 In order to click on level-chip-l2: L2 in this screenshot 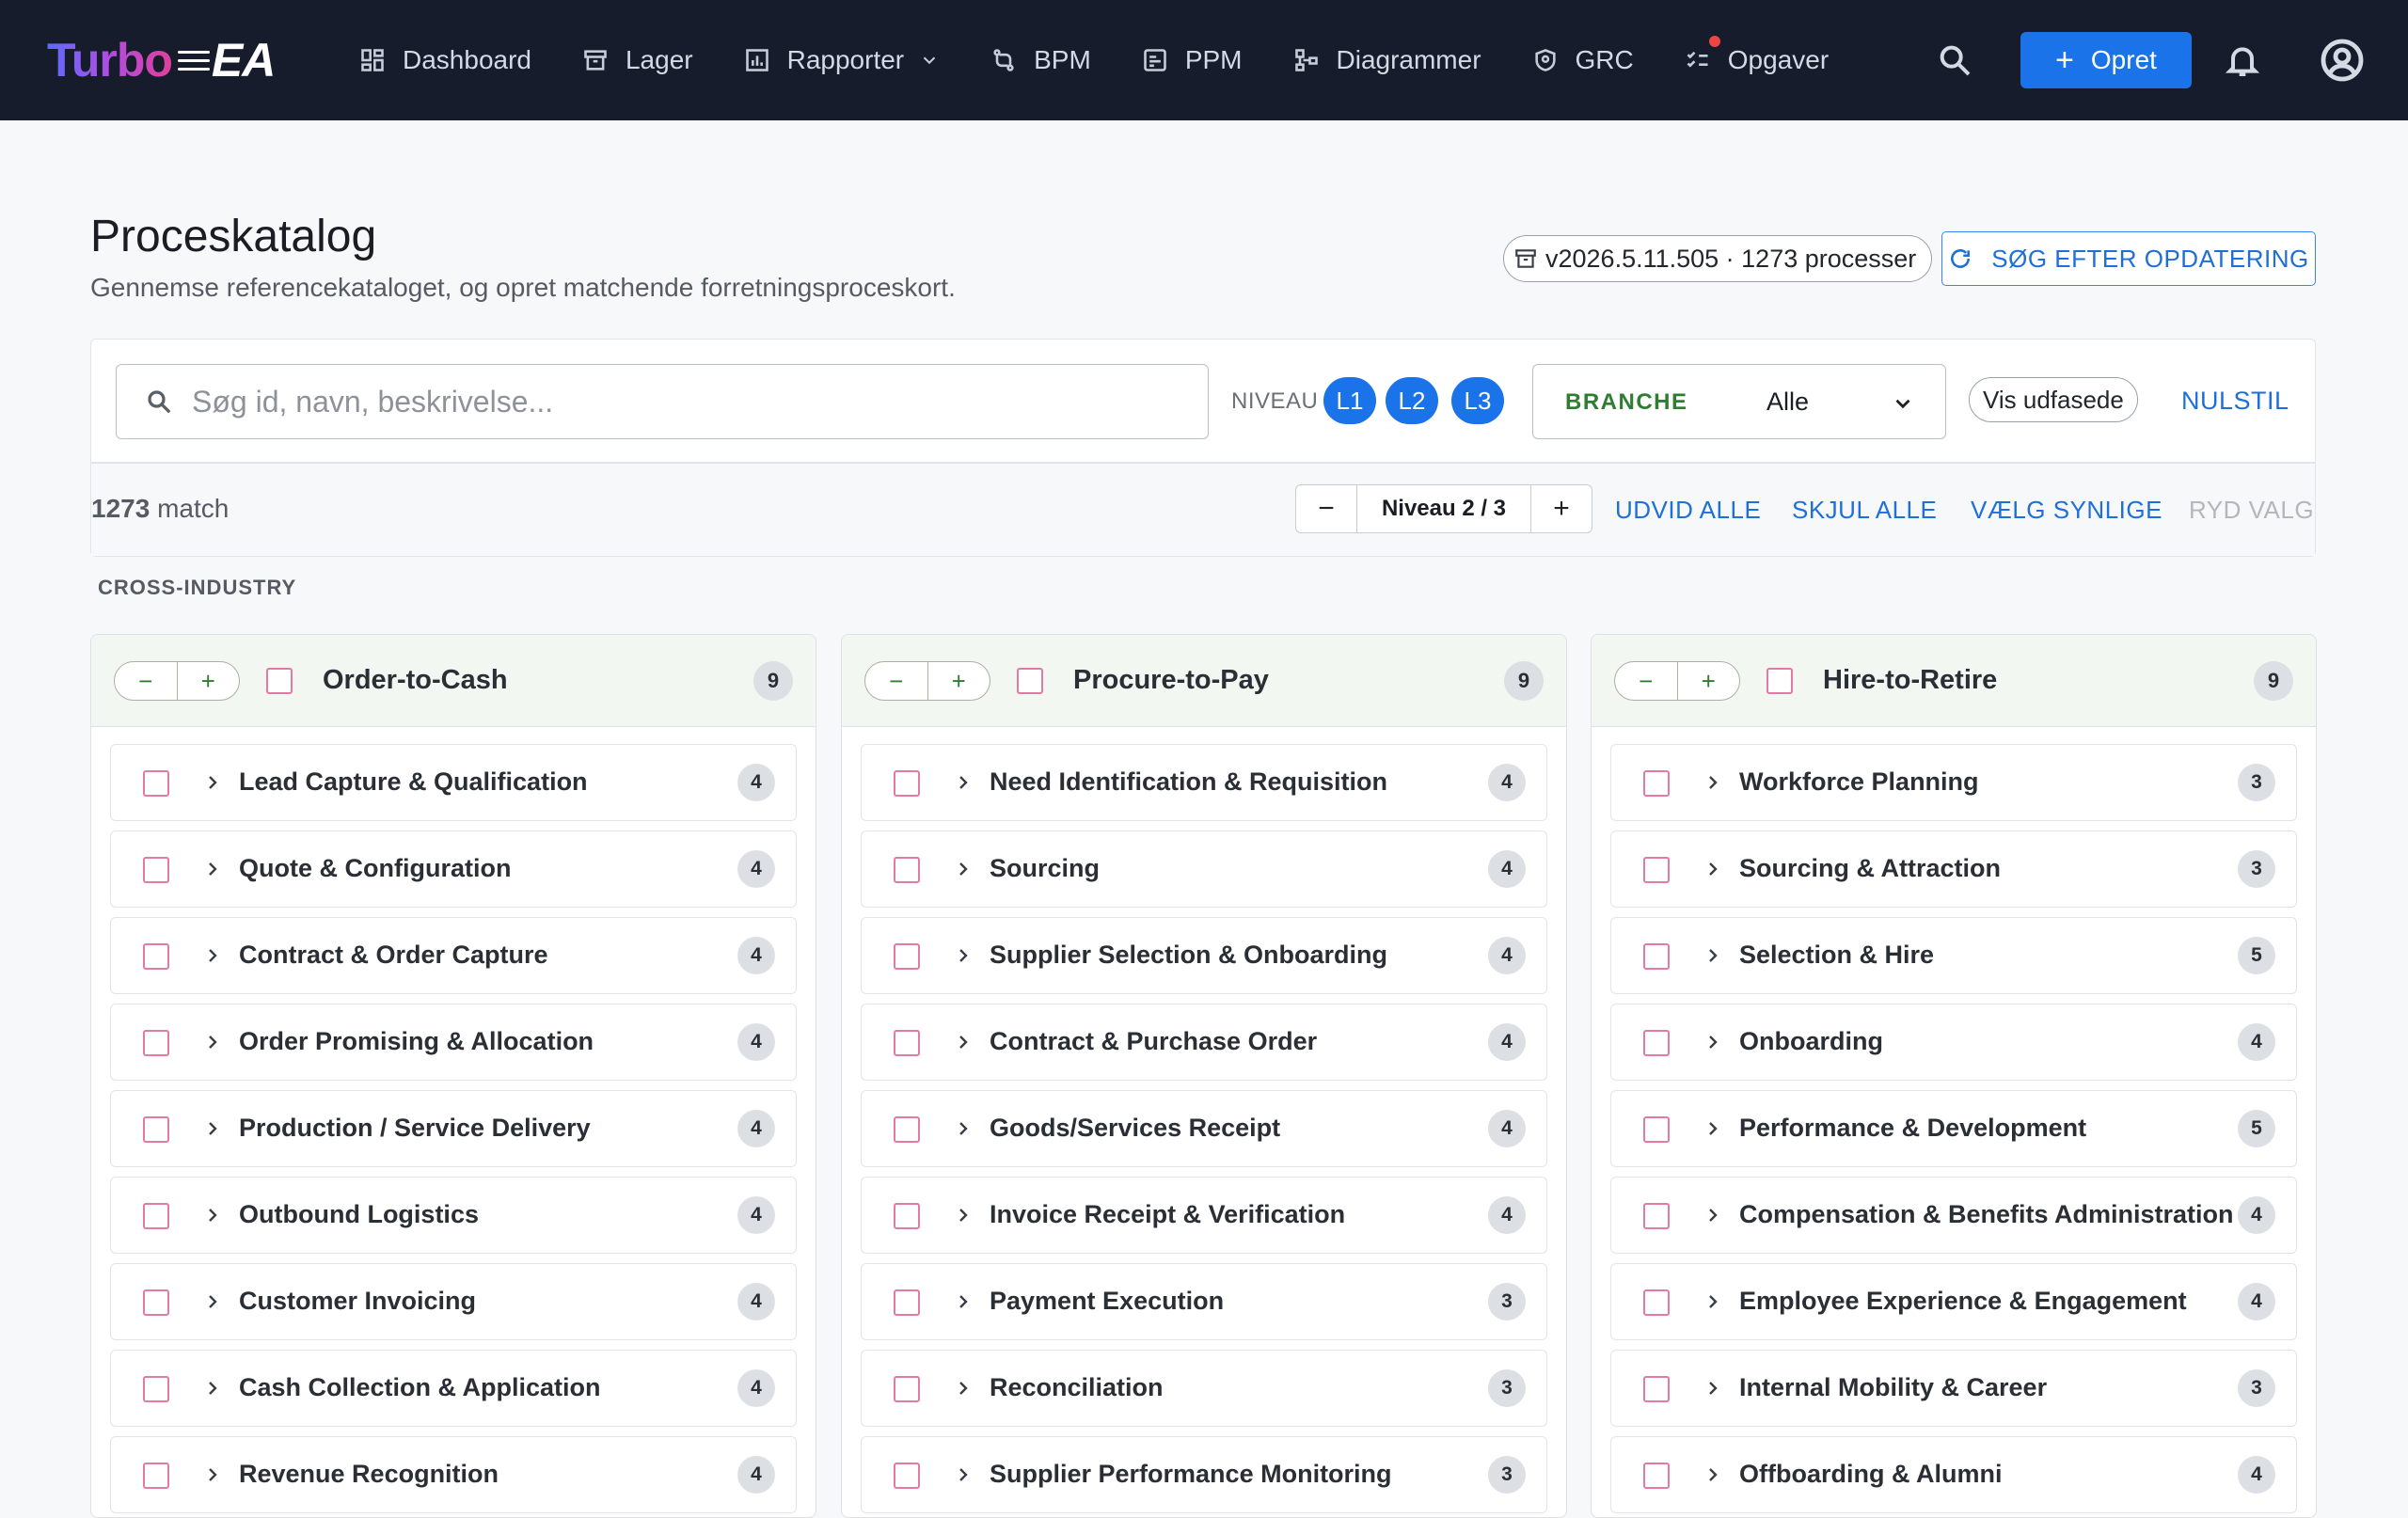, I will do `click(1412, 401)`.